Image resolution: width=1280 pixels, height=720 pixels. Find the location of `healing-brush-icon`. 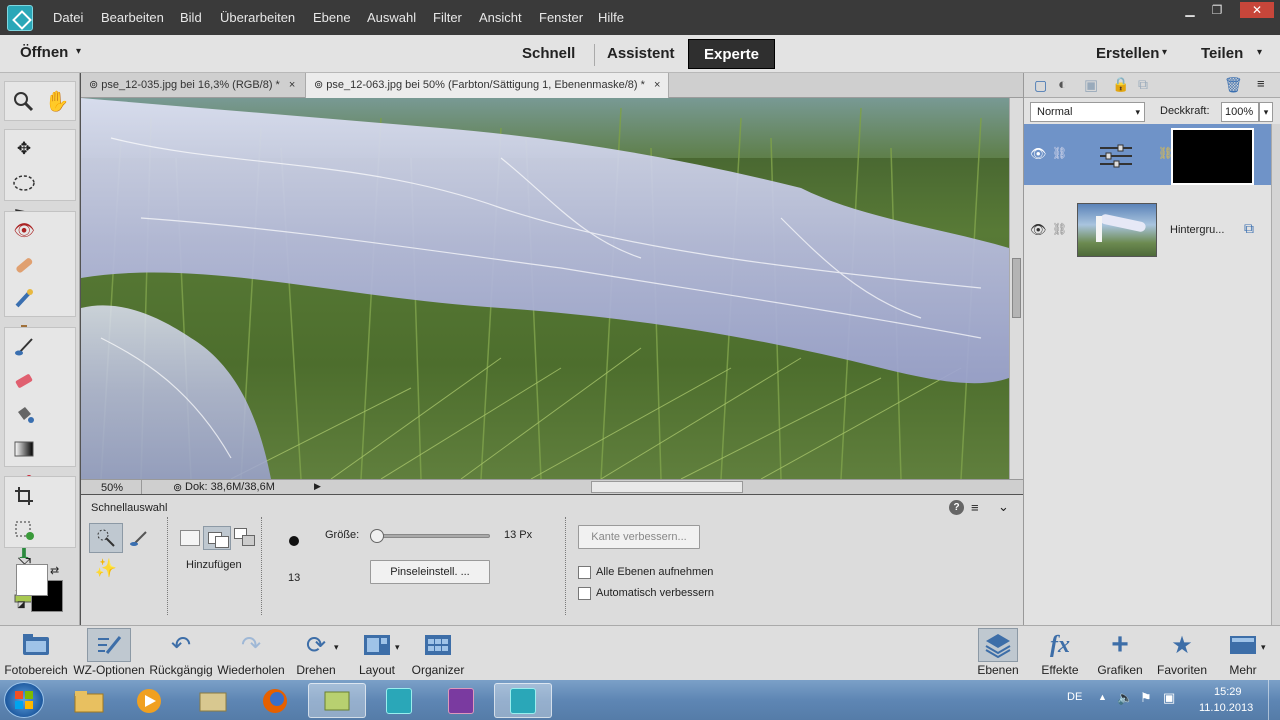

healing-brush-icon is located at coordinates (24, 265).